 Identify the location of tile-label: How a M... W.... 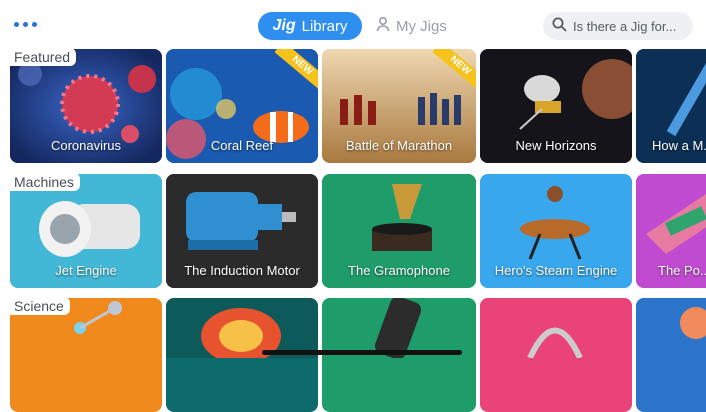
(679, 145).